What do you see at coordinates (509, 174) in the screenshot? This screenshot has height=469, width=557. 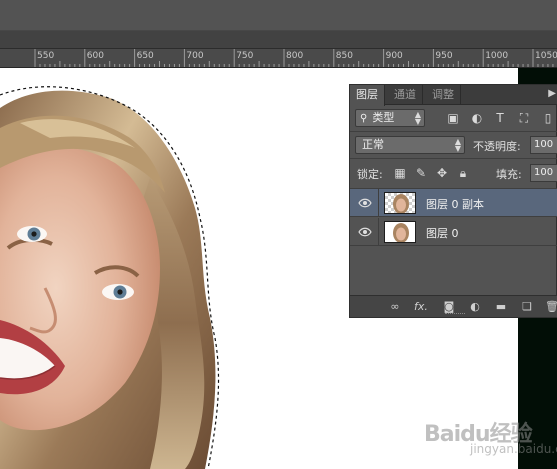 I see `fill-label: 填充:` at bounding box center [509, 174].